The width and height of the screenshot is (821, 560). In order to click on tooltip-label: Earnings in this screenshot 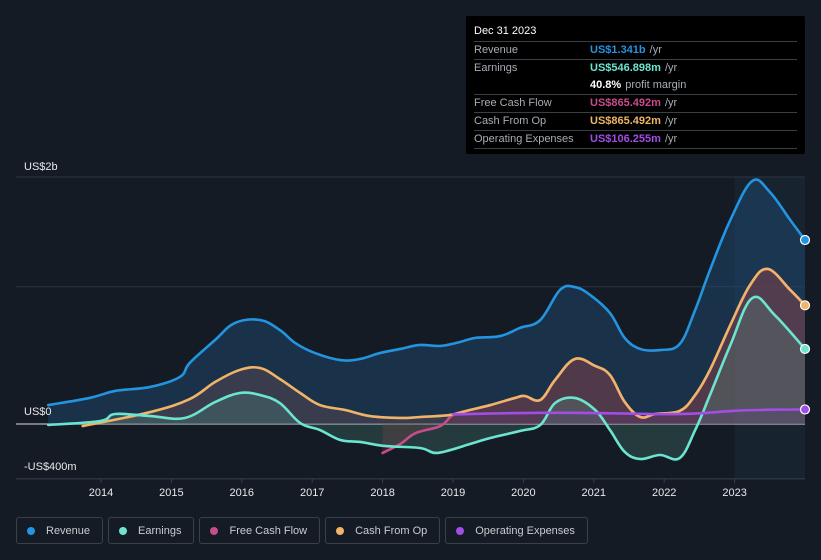, I will do `click(496, 68)`.